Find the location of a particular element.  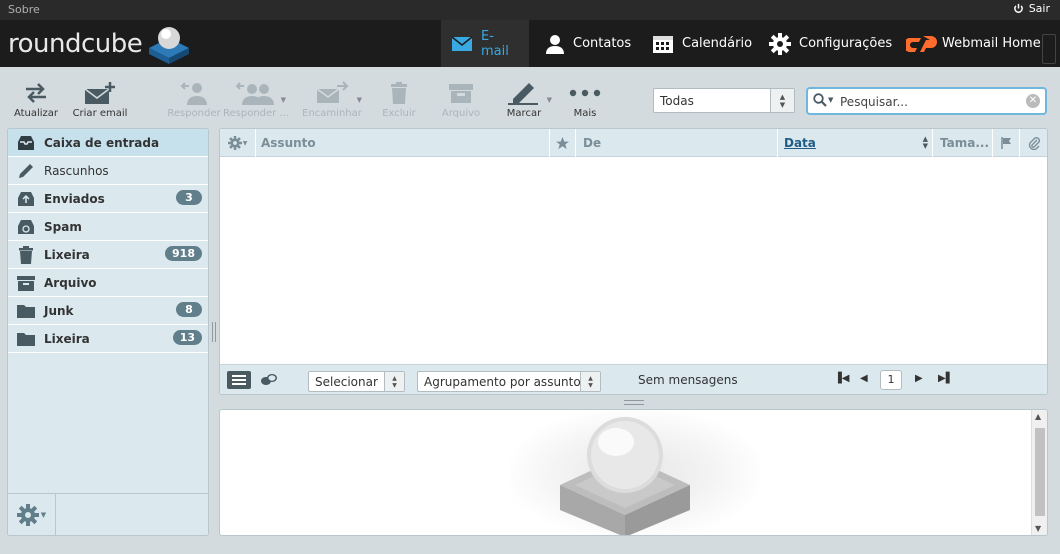

folder-name: Lixeira is located at coordinates (67, 338).